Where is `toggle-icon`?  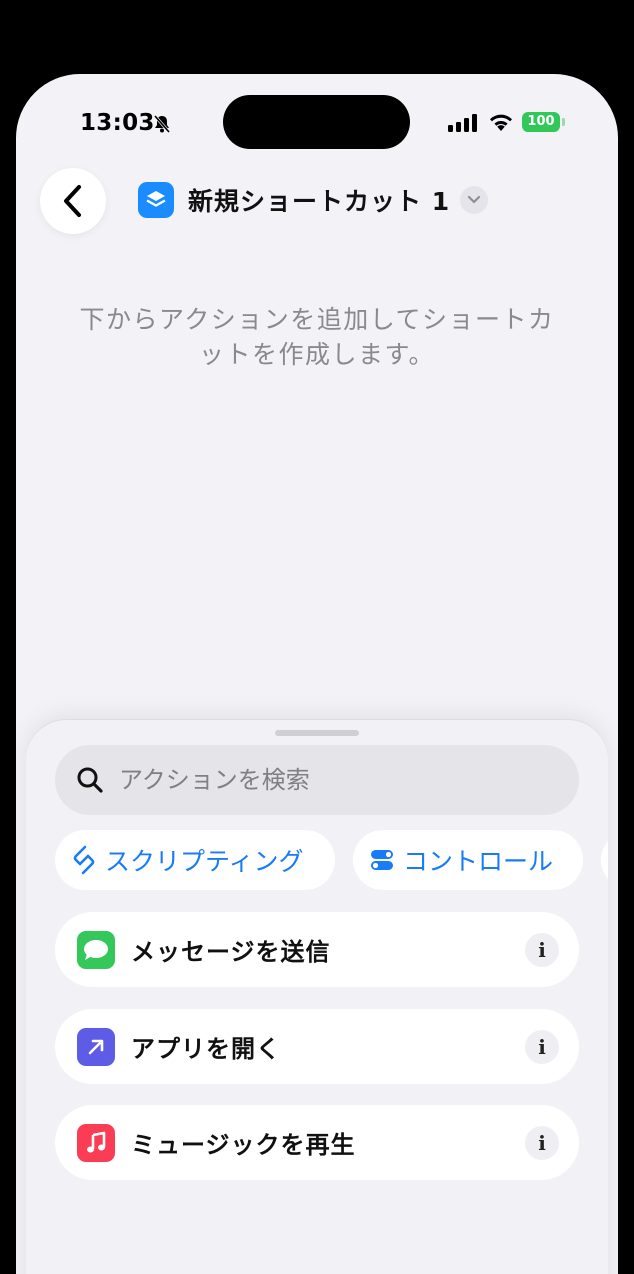
toggle-icon is located at coordinates (382, 860).